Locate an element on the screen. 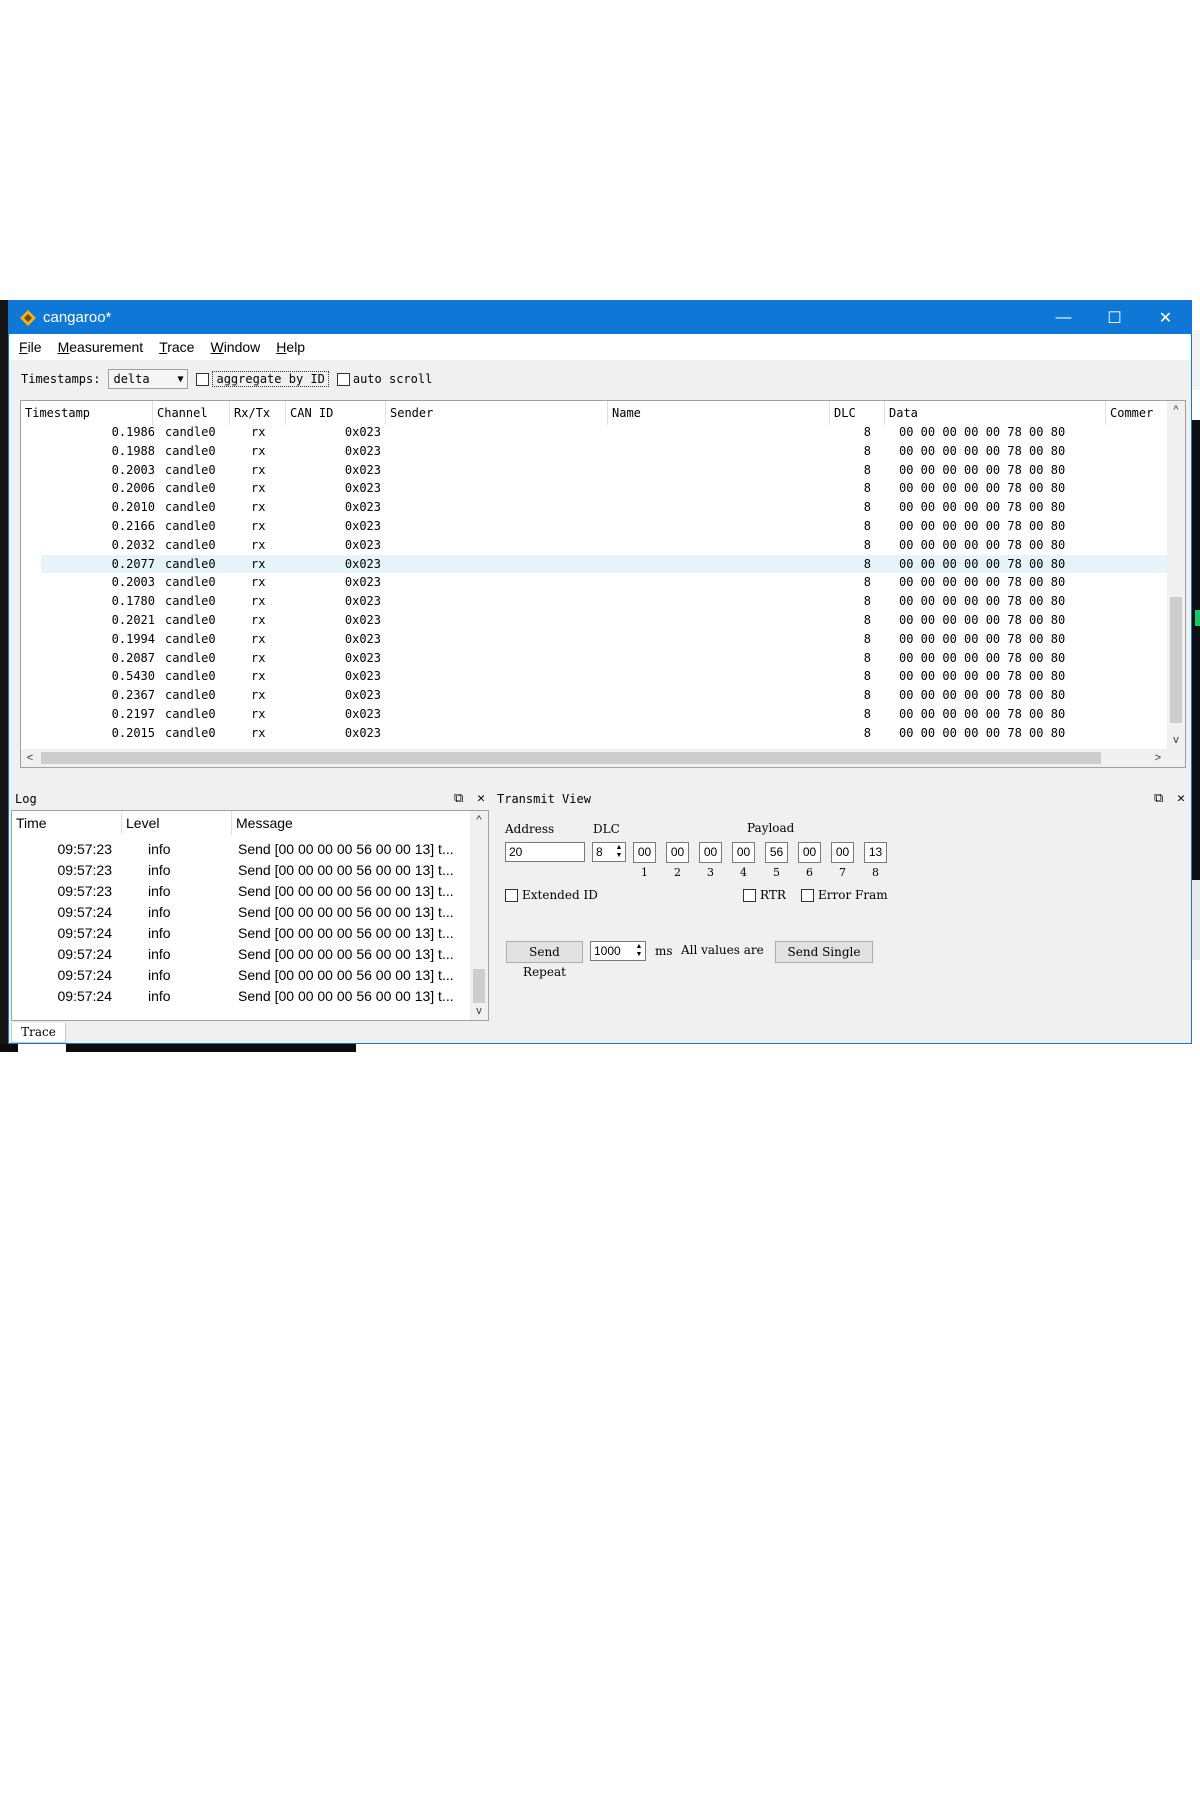 The image size is (1200, 1800). log-dock-titlebar: Log ⧉ ✕ is located at coordinates (250, 799).